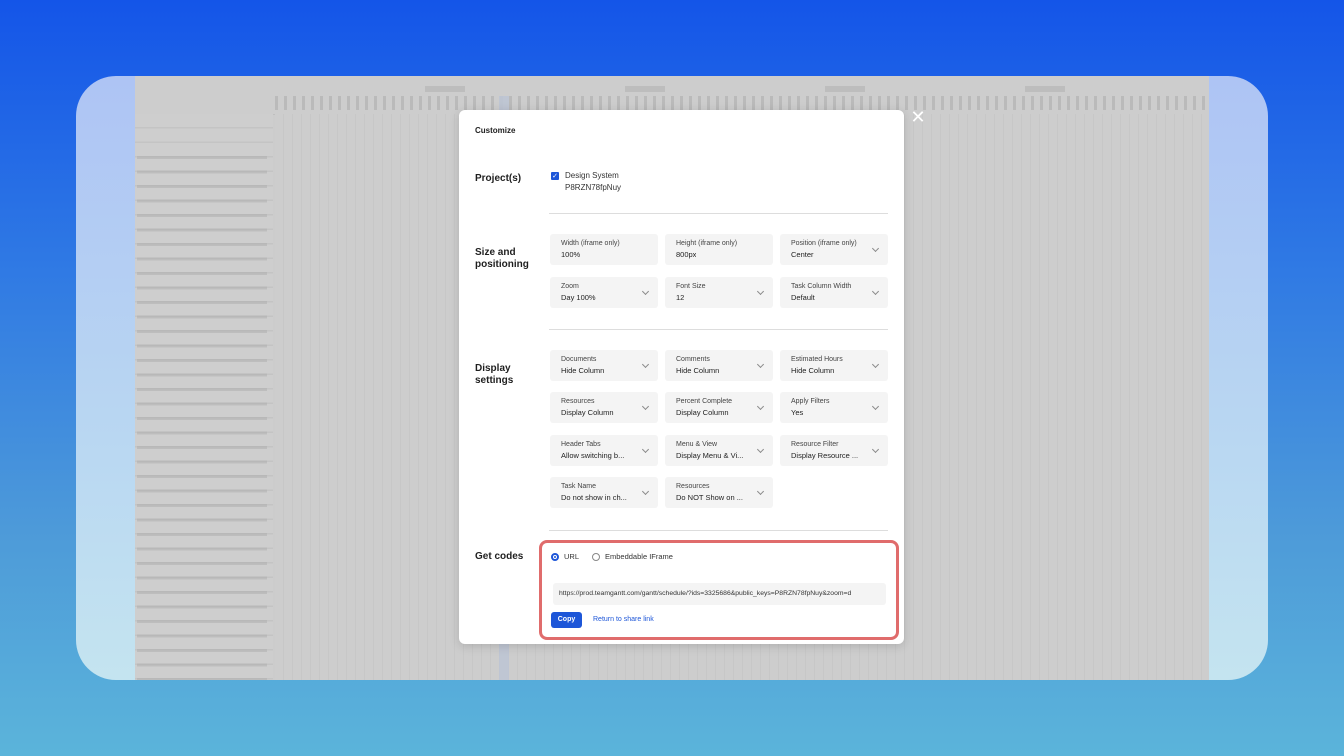 The image size is (1344, 756). Describe the element at coordinates (803, 297) in the screenshot. I see `field-value: Default` at that location.